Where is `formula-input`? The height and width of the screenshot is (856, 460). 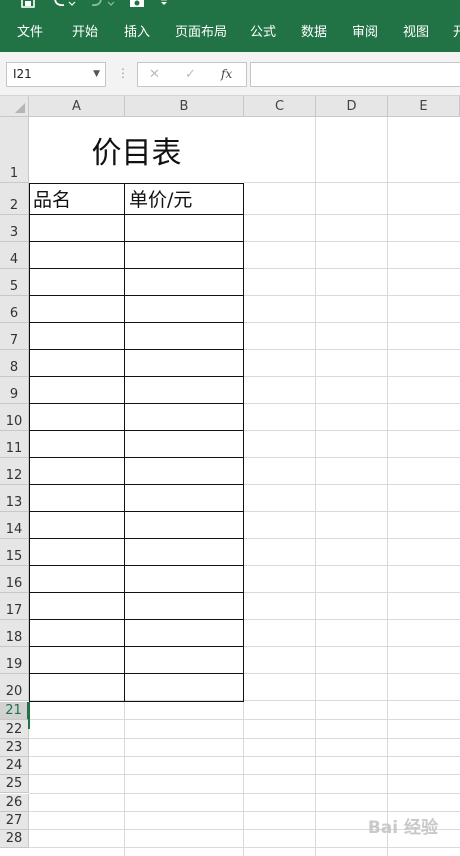
formula-input is located at coordinates (355, 74).